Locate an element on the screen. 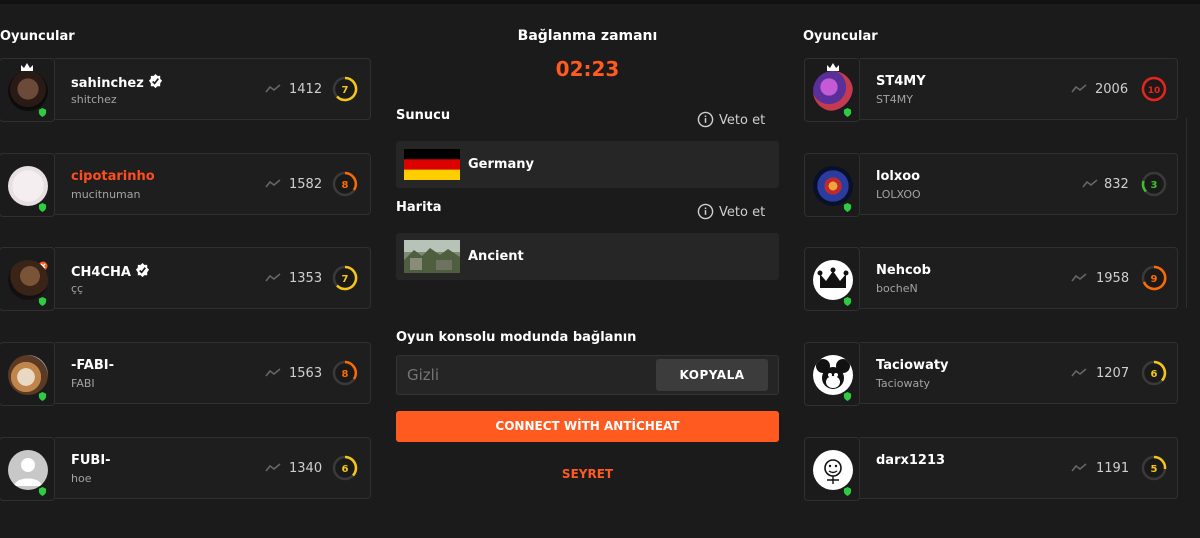  player-card: cipotarinho mucitnuman 1582 8 is located at coordinates (213, 184).